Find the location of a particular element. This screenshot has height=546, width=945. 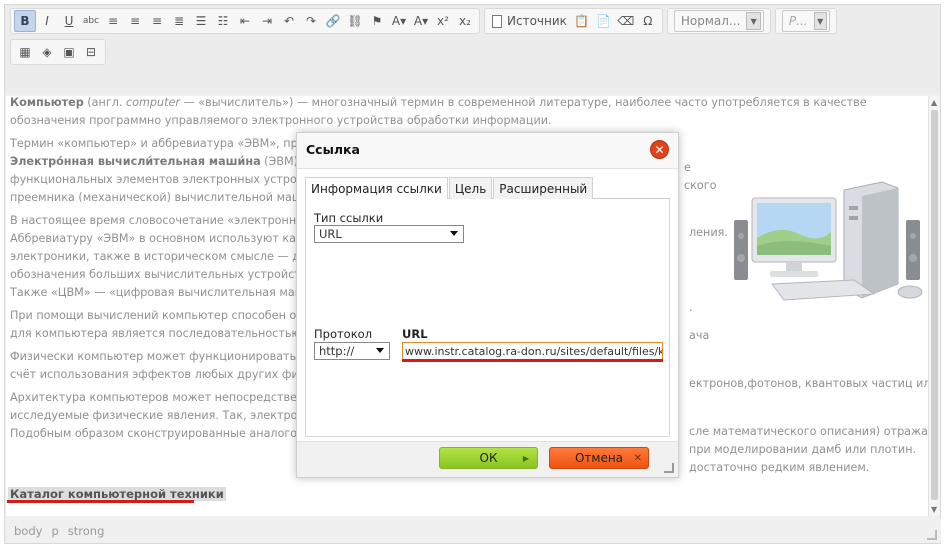

image-button: ▣ is located at coordinates (69, 52).